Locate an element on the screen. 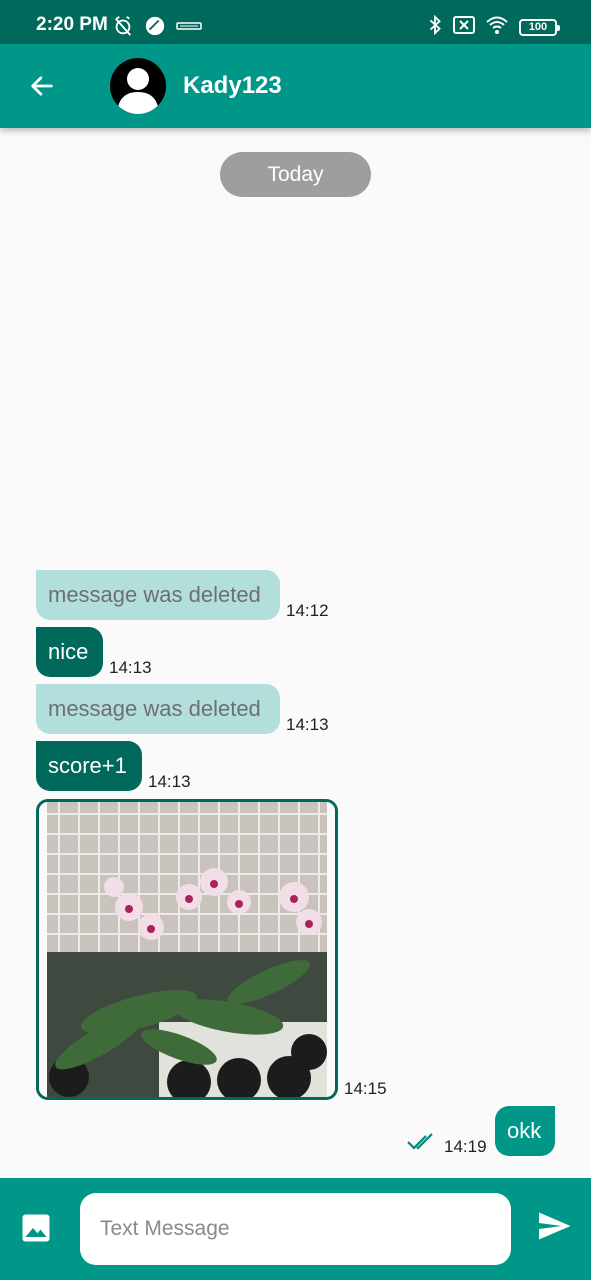  contact-name: Kady123 is located at coordinates (232, 86).